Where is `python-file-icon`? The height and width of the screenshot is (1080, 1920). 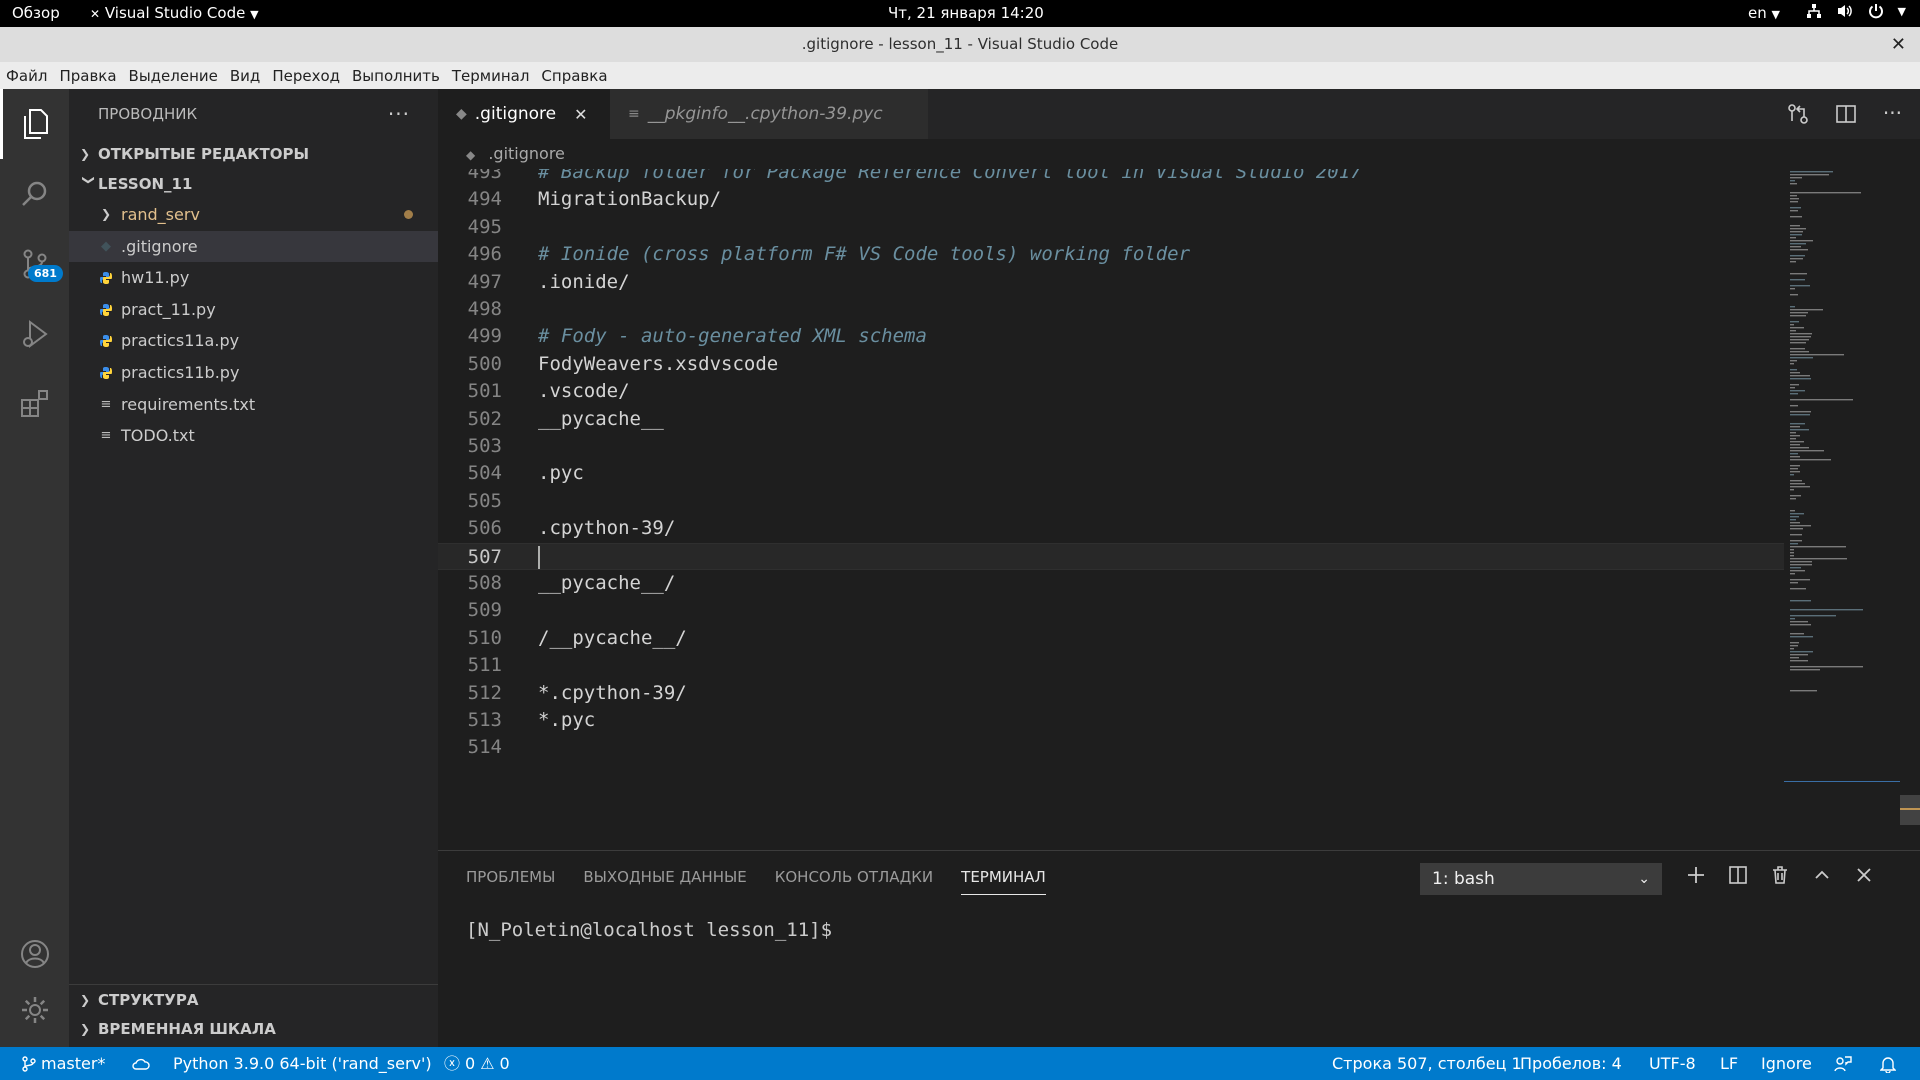
python-file-icon is located at coordinates (106, 310).